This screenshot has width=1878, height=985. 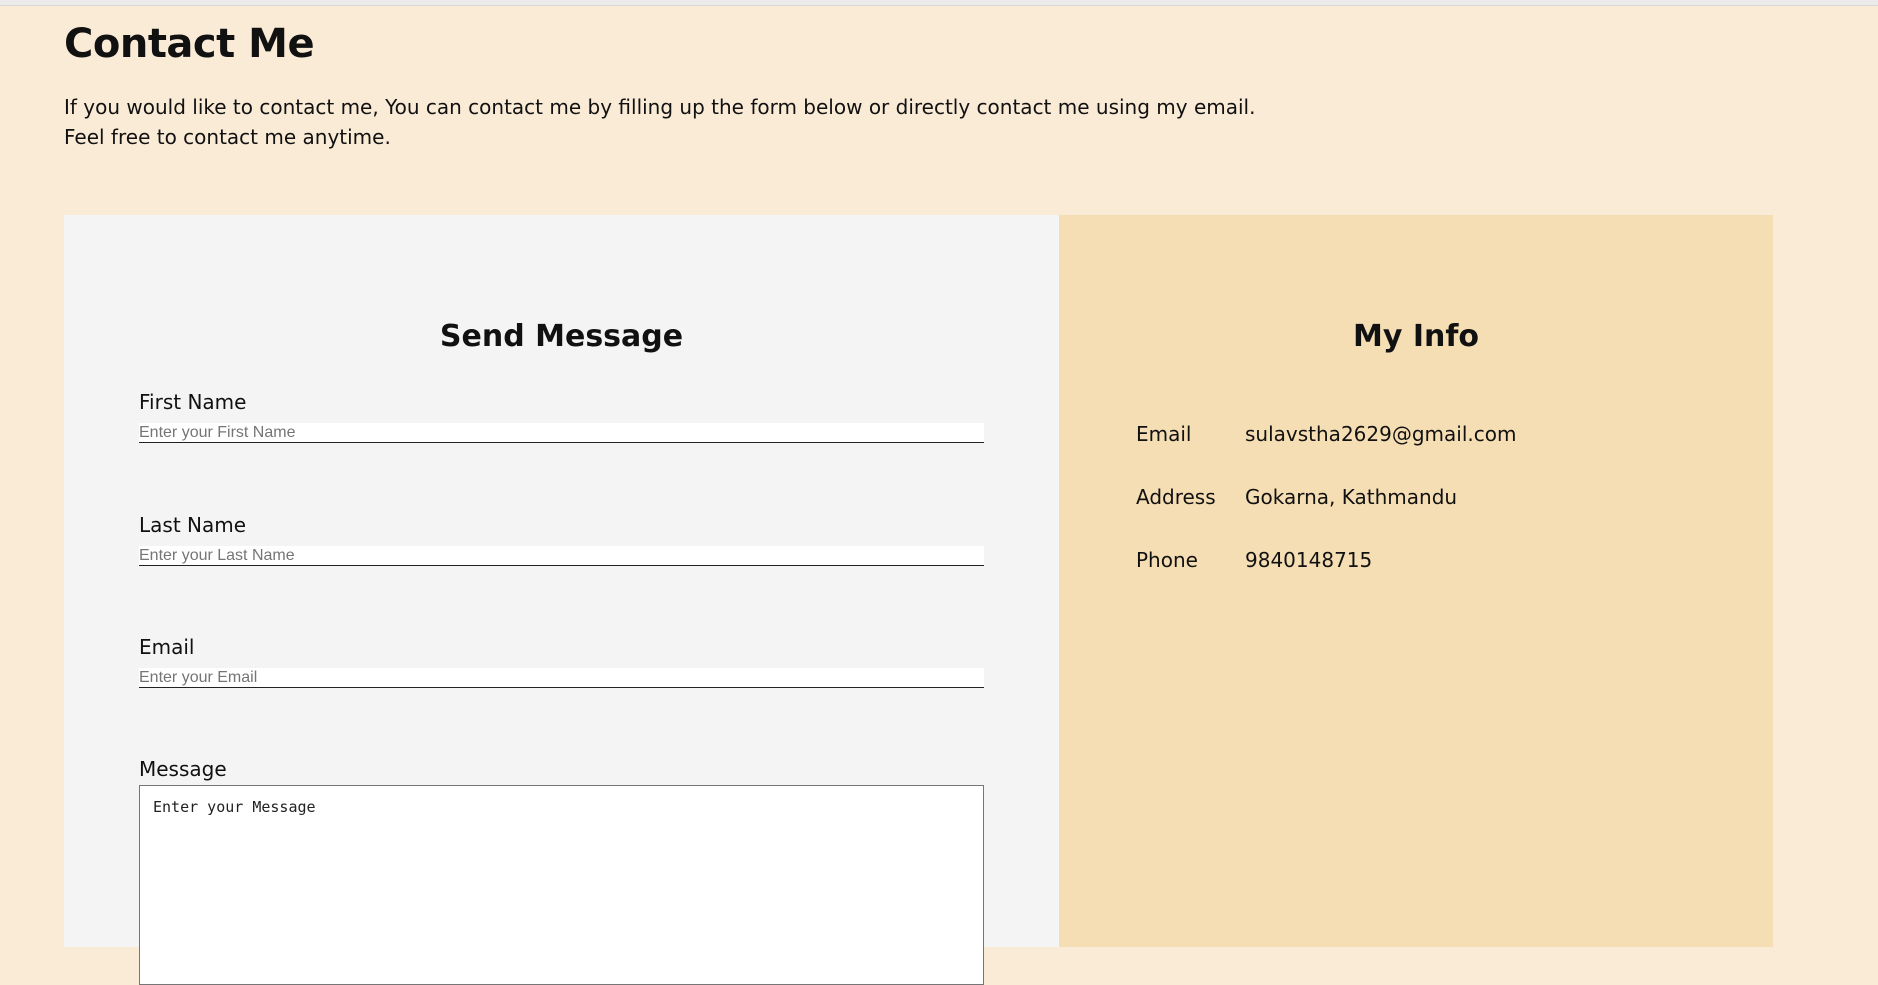 What do you see at coordinates (561, 433) in the screenshot?
I see `first-name-input` at bounding box center [561, 433].